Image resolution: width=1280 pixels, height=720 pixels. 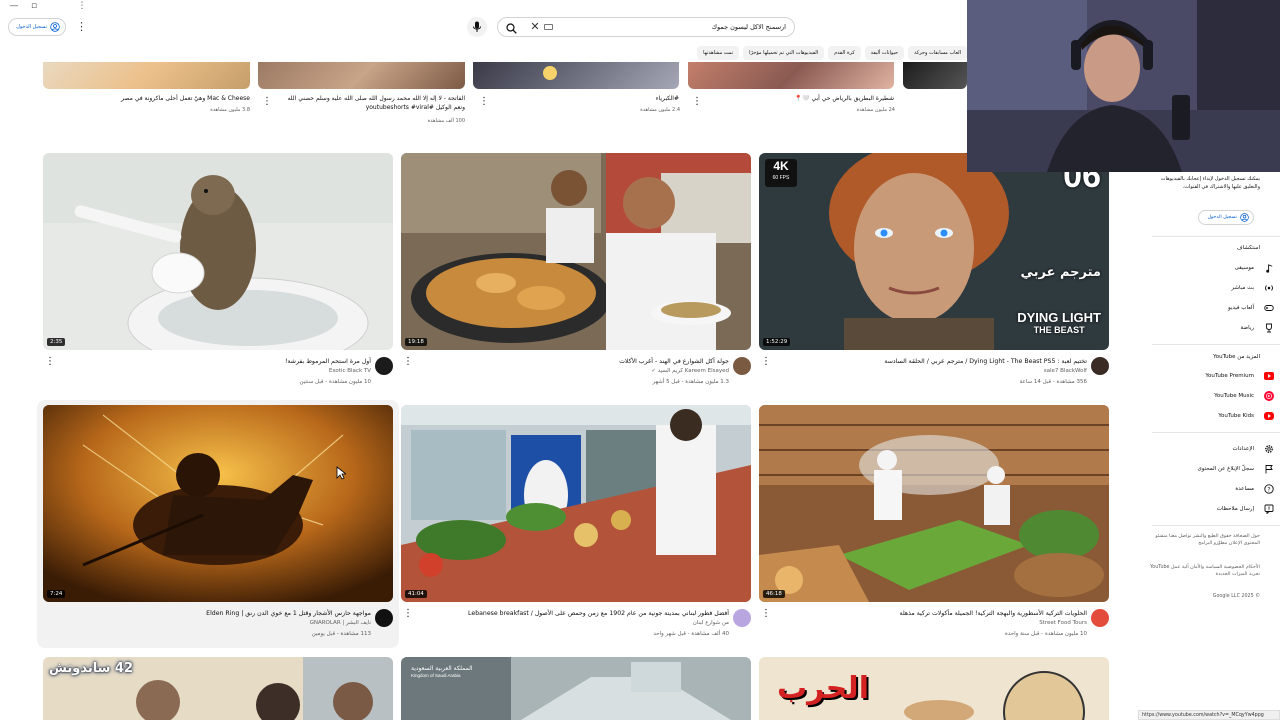 I want to click on help-icon: ?, so click(x=1269, y=489).